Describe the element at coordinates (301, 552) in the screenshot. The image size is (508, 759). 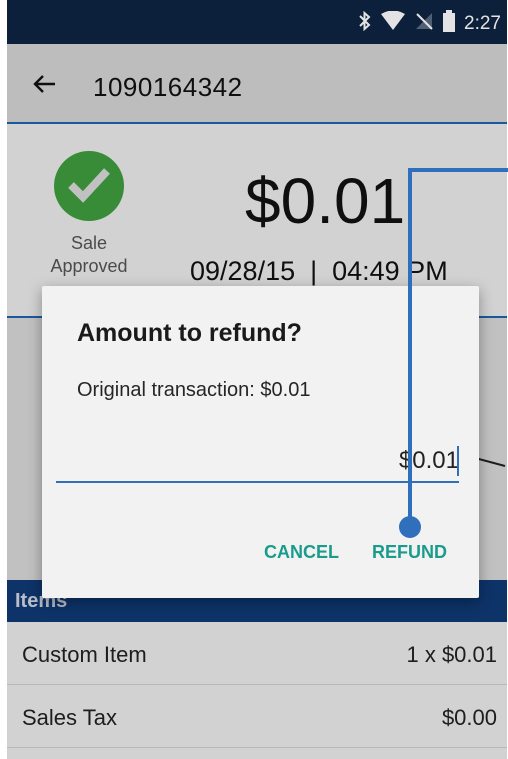
I see `cancel-button: CANCEL` at that location.